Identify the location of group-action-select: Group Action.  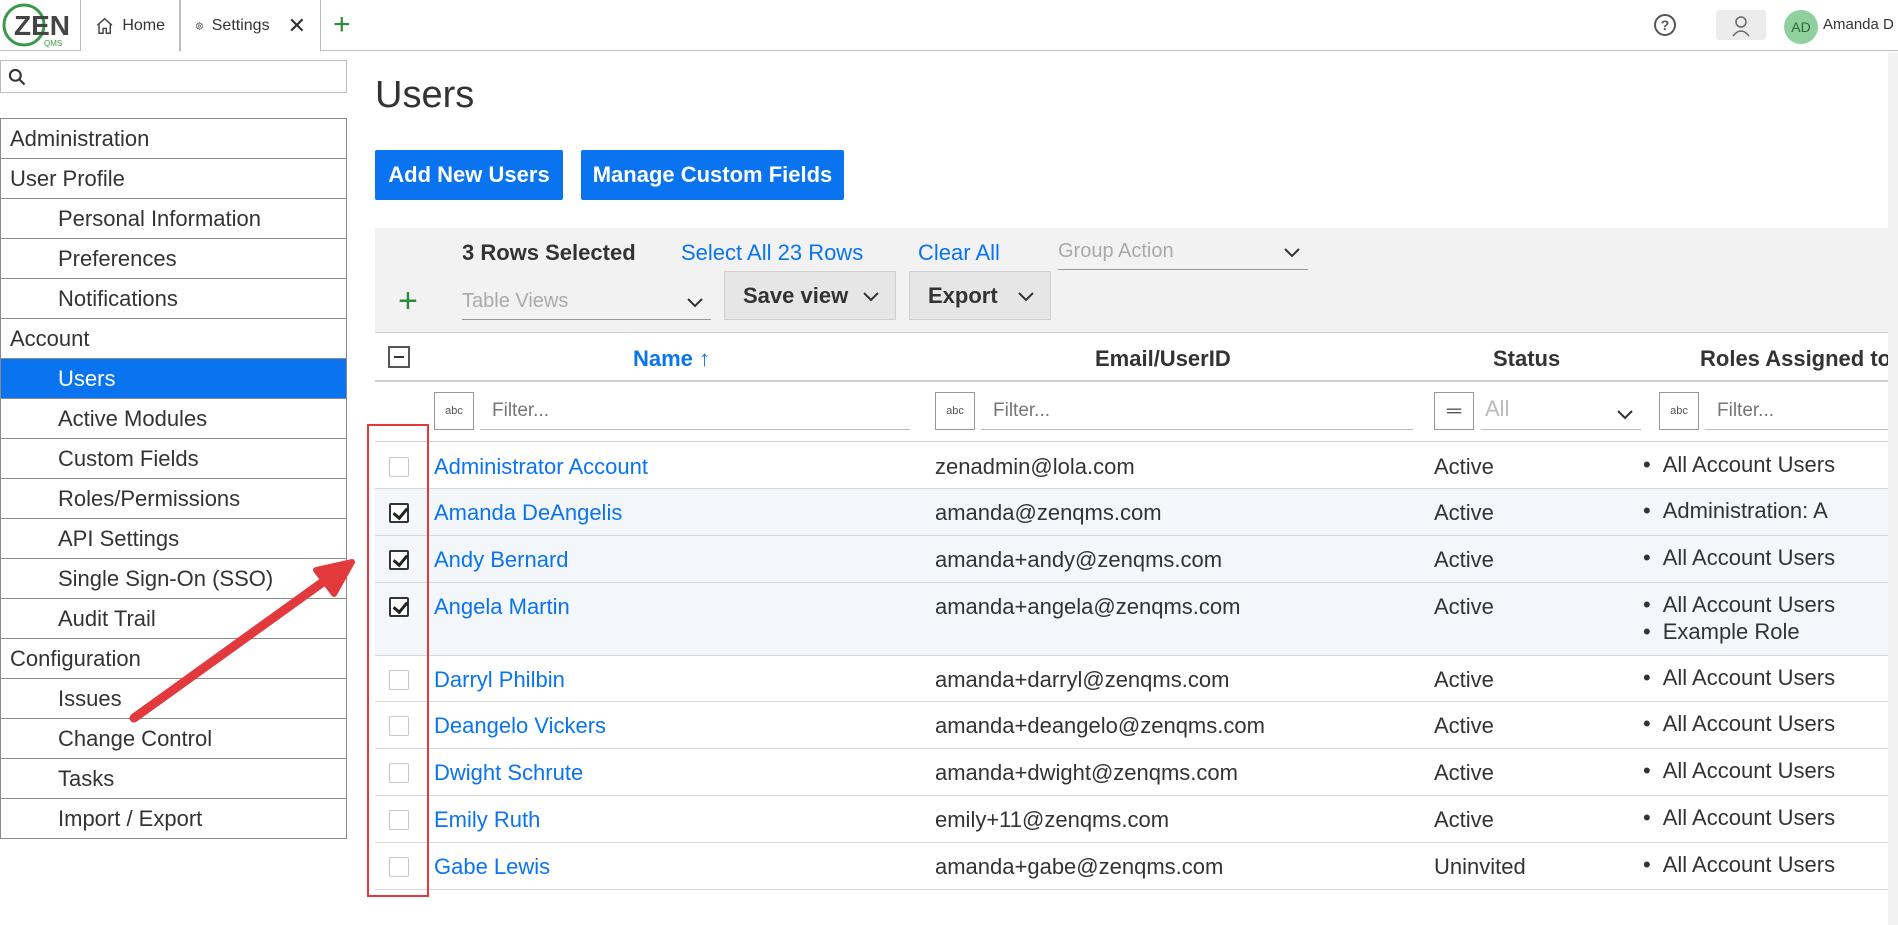
(1183, 255).